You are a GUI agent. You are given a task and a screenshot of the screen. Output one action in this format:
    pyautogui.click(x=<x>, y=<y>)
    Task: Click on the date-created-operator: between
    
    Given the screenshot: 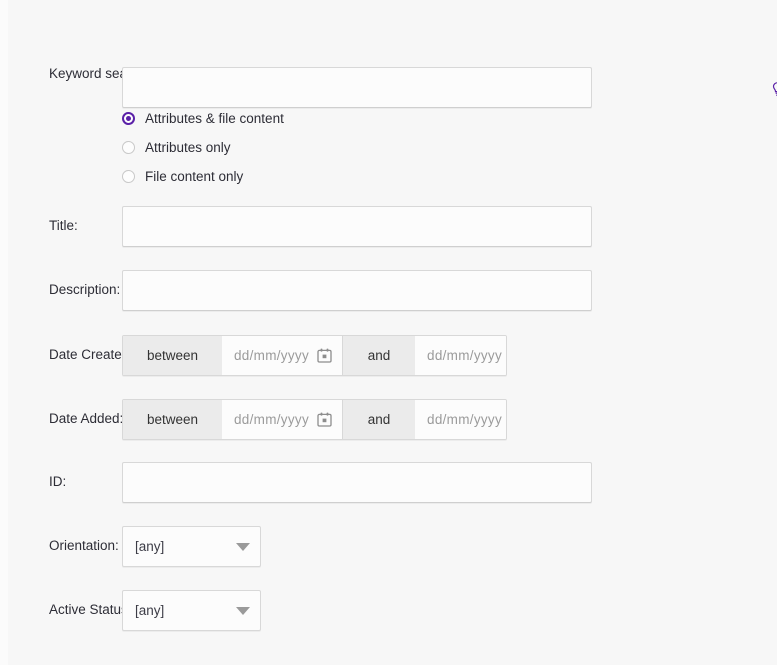 What is the action you would take?
    pyautogui.click(x=172, y=355)
    